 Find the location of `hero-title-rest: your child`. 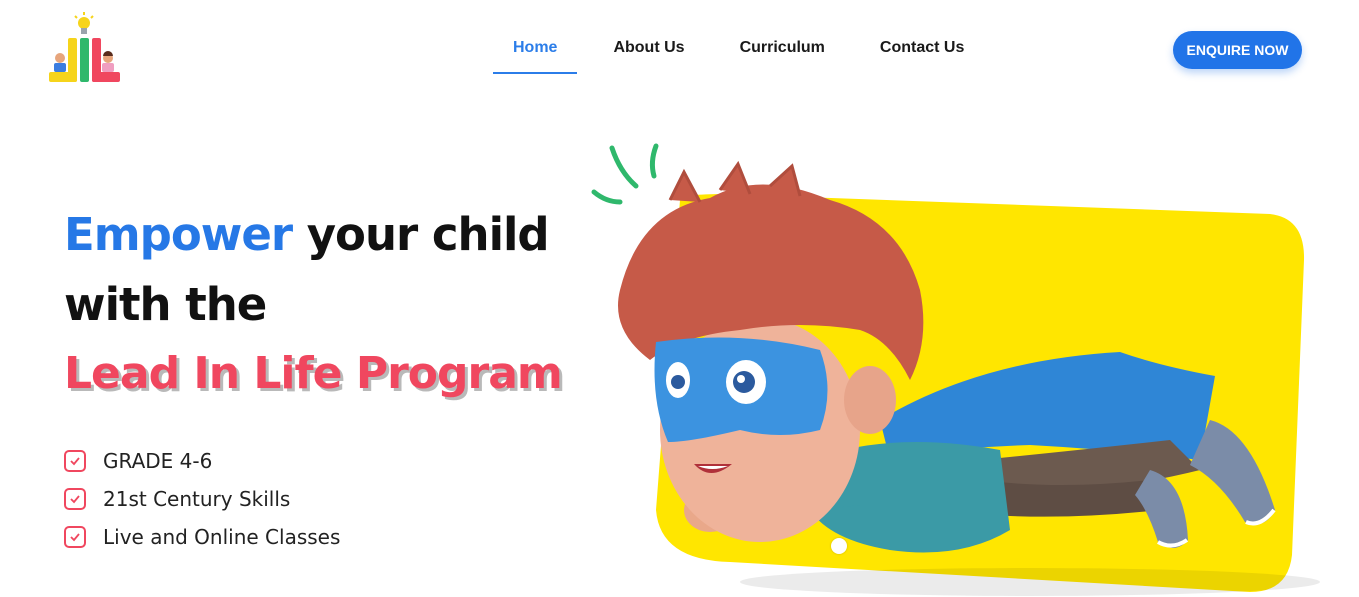

hero-title-rest: your child is located at coordinates (421, 234).